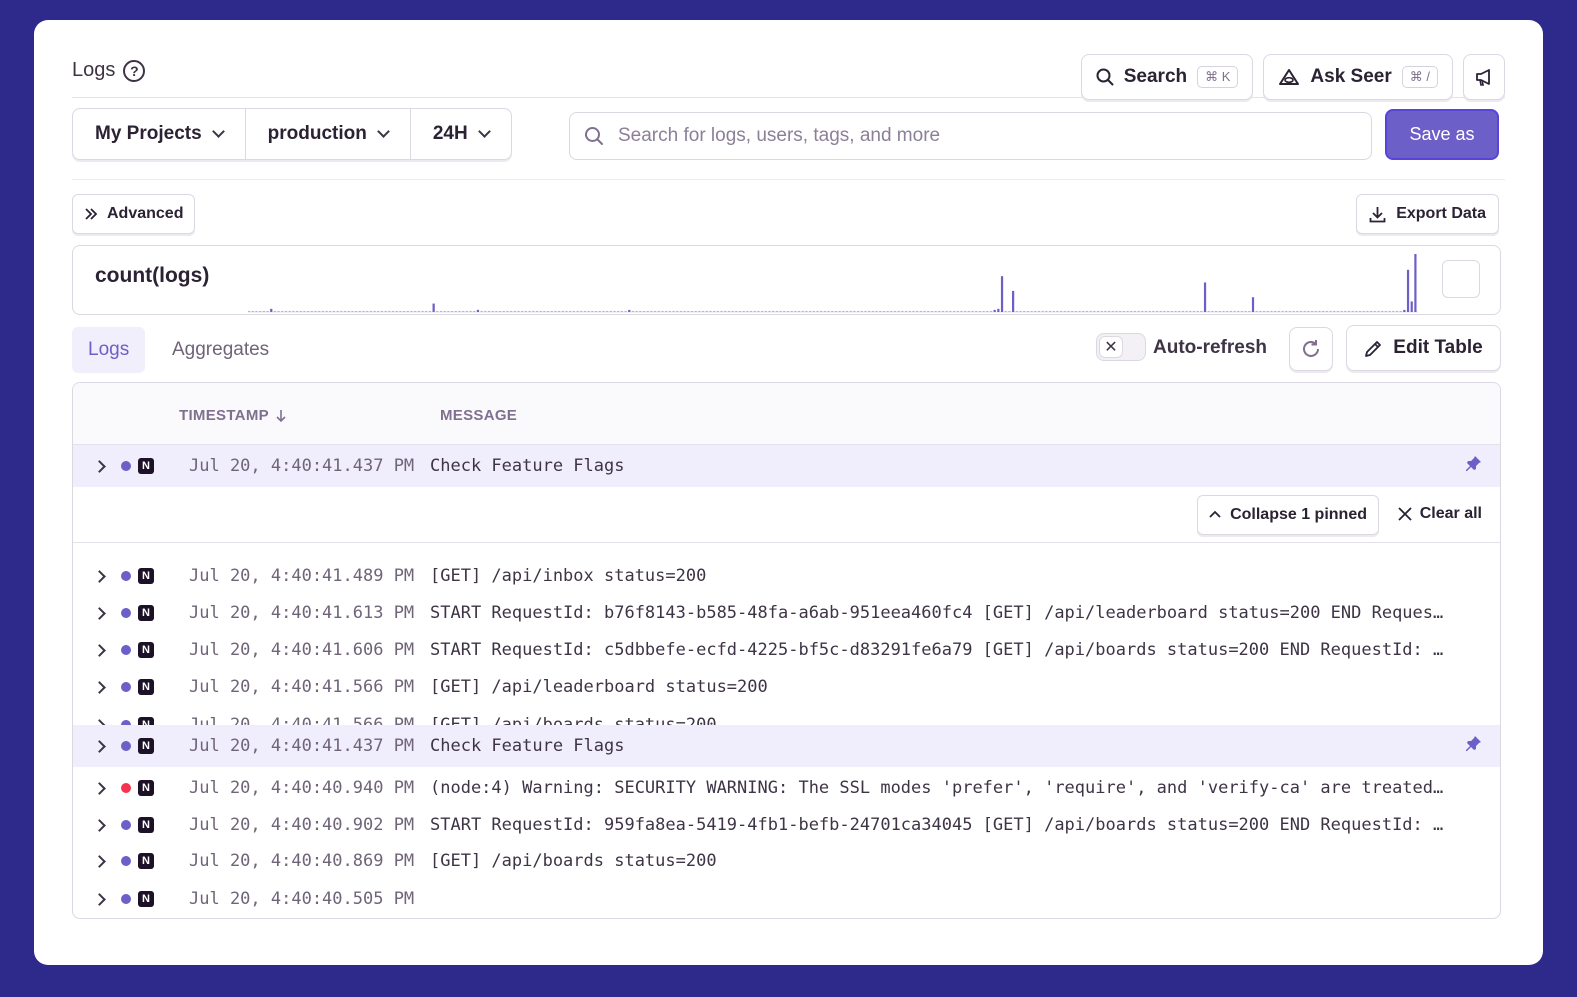  Describe the element at coordinates (461, 134) in the screenshot. I see `date-range-selector: 24H` at that location.